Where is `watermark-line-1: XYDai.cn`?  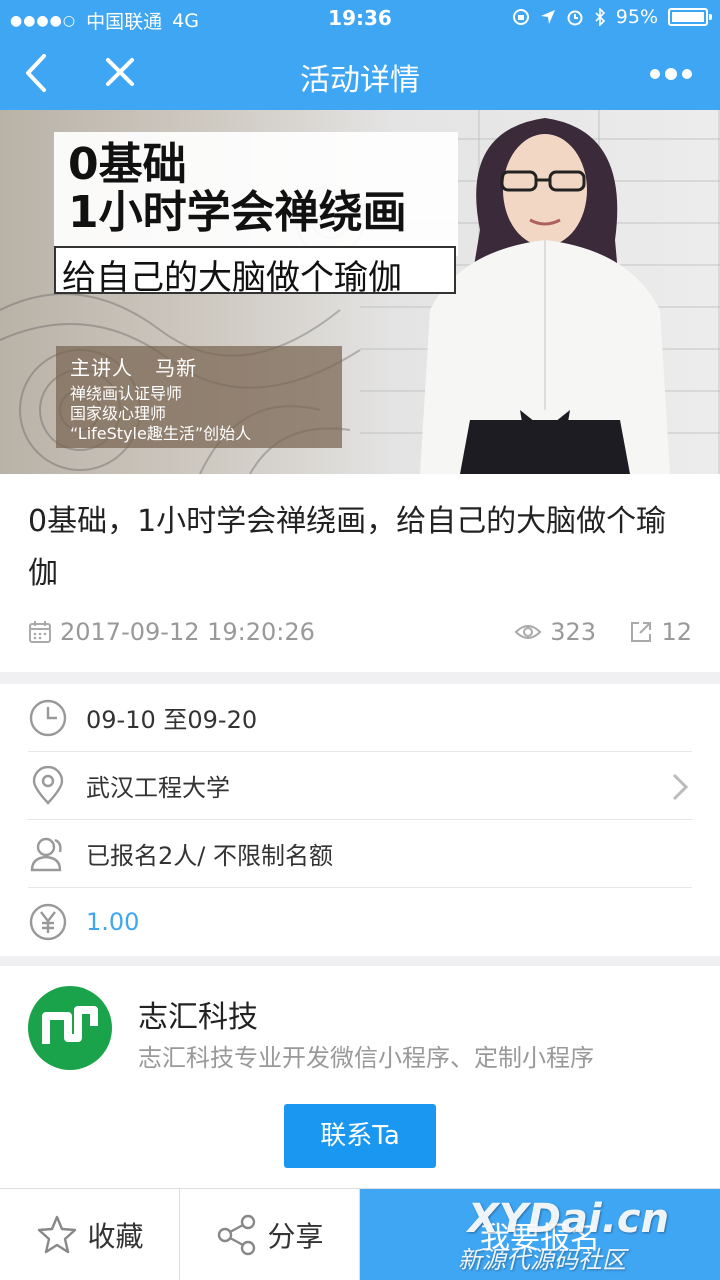 watermark-line-1: XYDai.cn is located at coordinates (569, 1219).